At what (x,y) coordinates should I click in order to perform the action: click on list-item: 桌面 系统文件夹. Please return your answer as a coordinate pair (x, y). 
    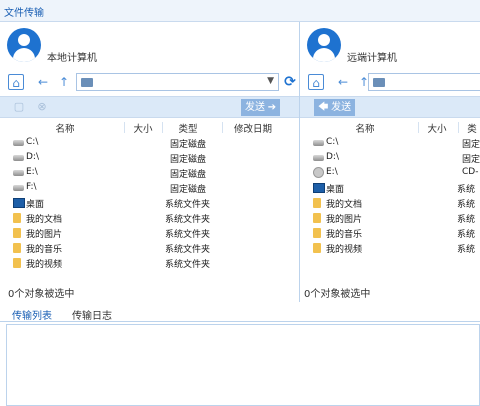
    Looking at the image, I should click on (149, 203).